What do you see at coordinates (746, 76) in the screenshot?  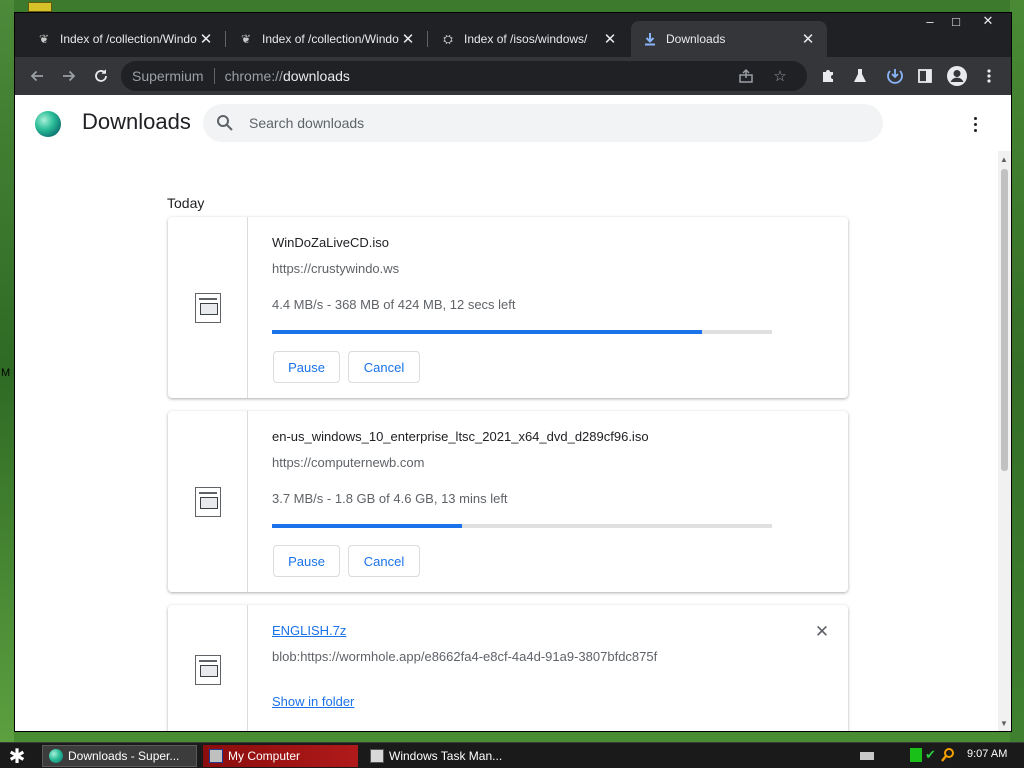 I see `share-icon` at bounding box center [746, 76].